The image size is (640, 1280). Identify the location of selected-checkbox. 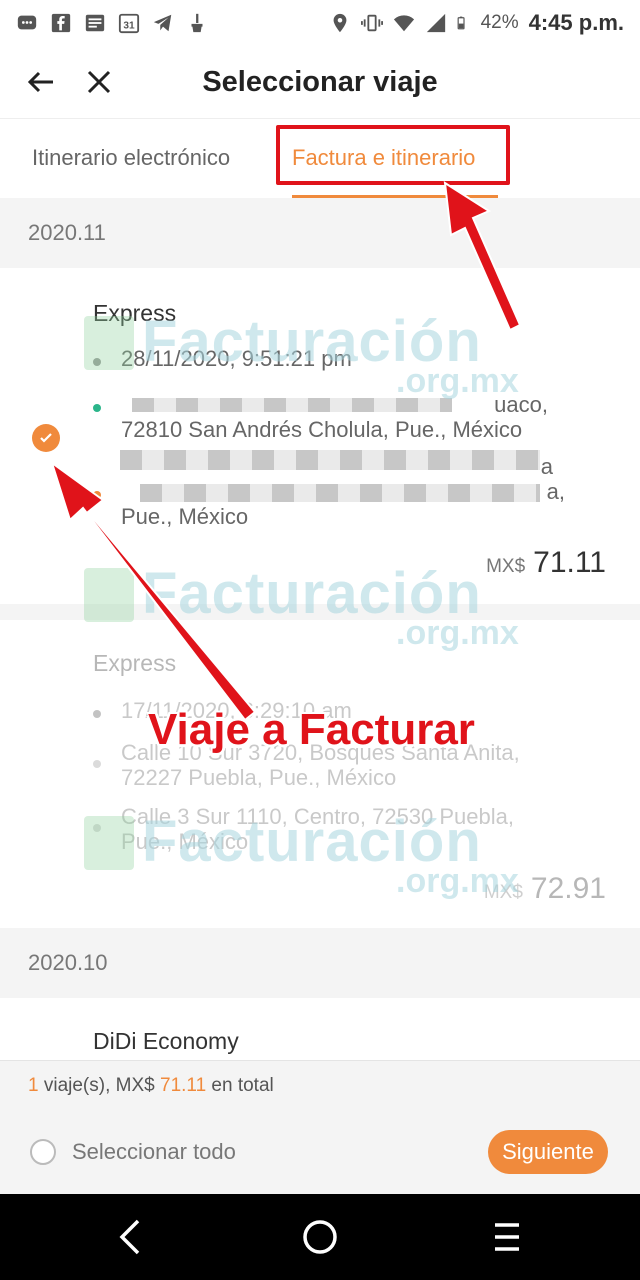
(46, 438).